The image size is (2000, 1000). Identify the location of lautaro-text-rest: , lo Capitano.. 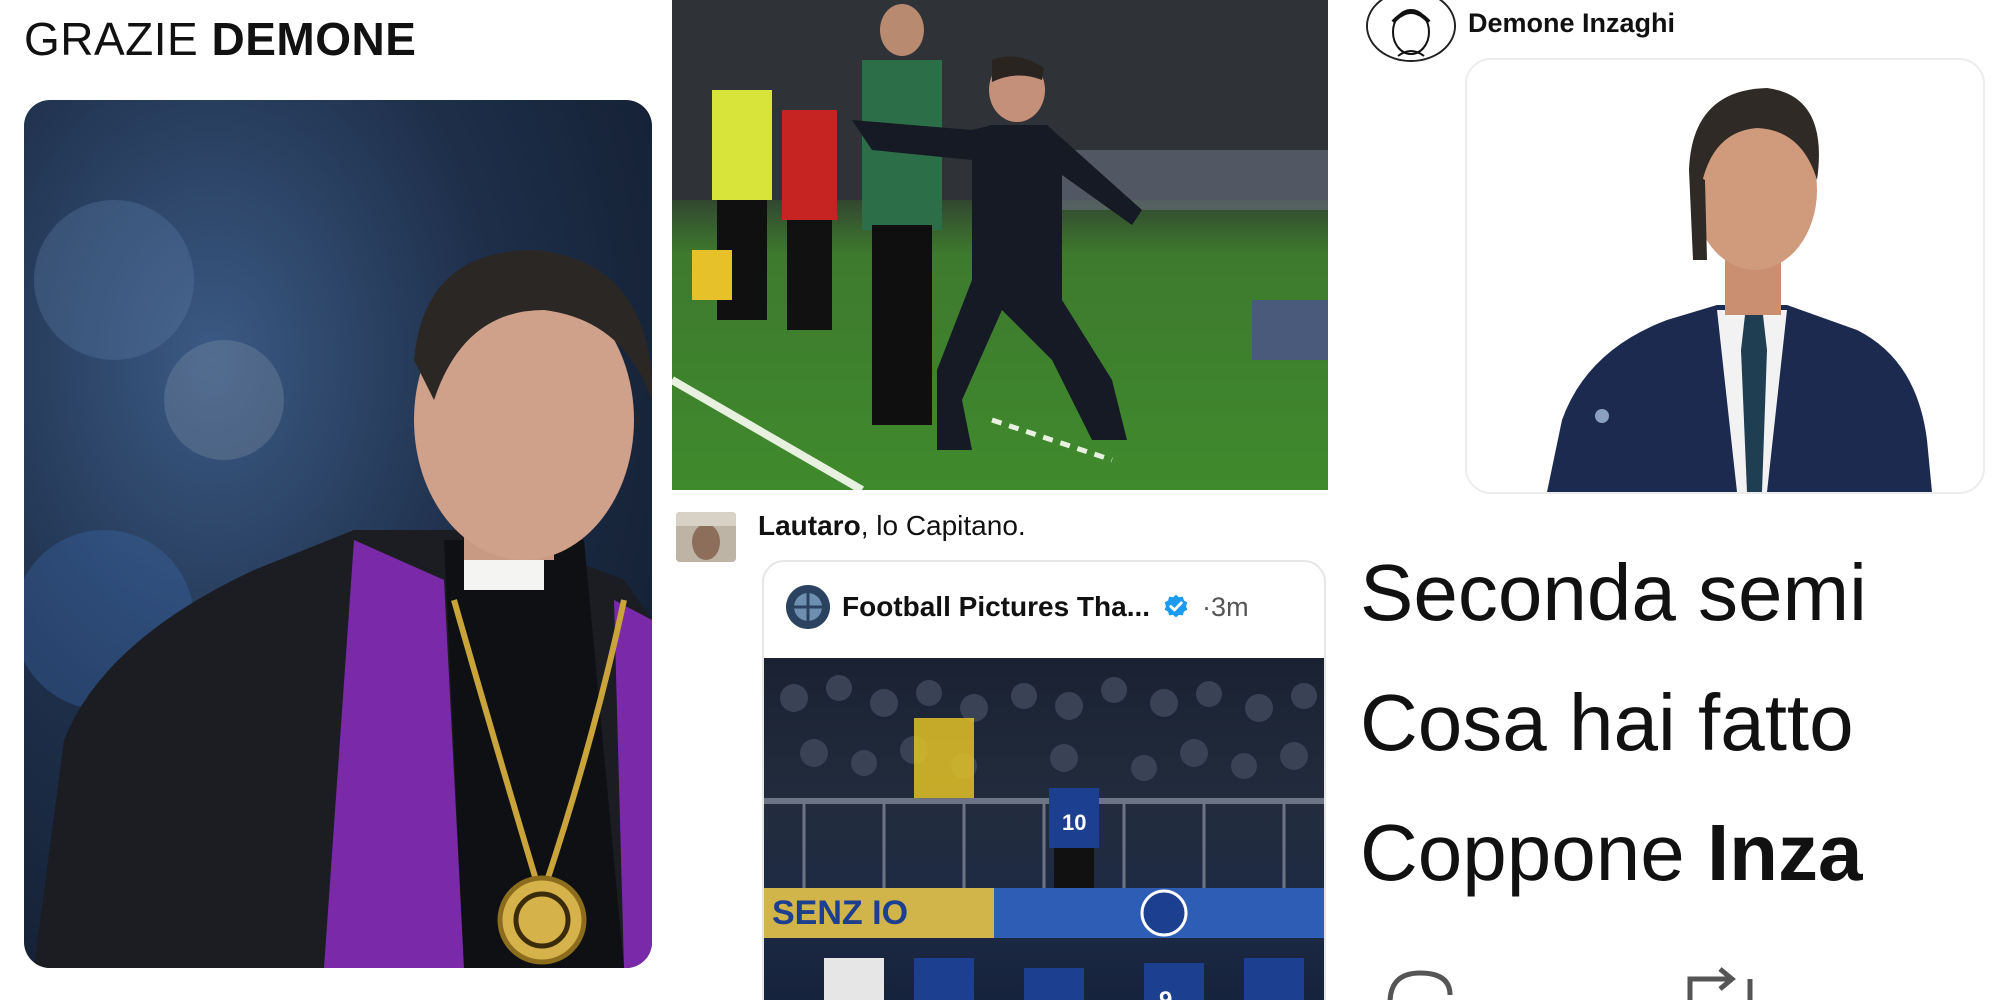
(943, 525).